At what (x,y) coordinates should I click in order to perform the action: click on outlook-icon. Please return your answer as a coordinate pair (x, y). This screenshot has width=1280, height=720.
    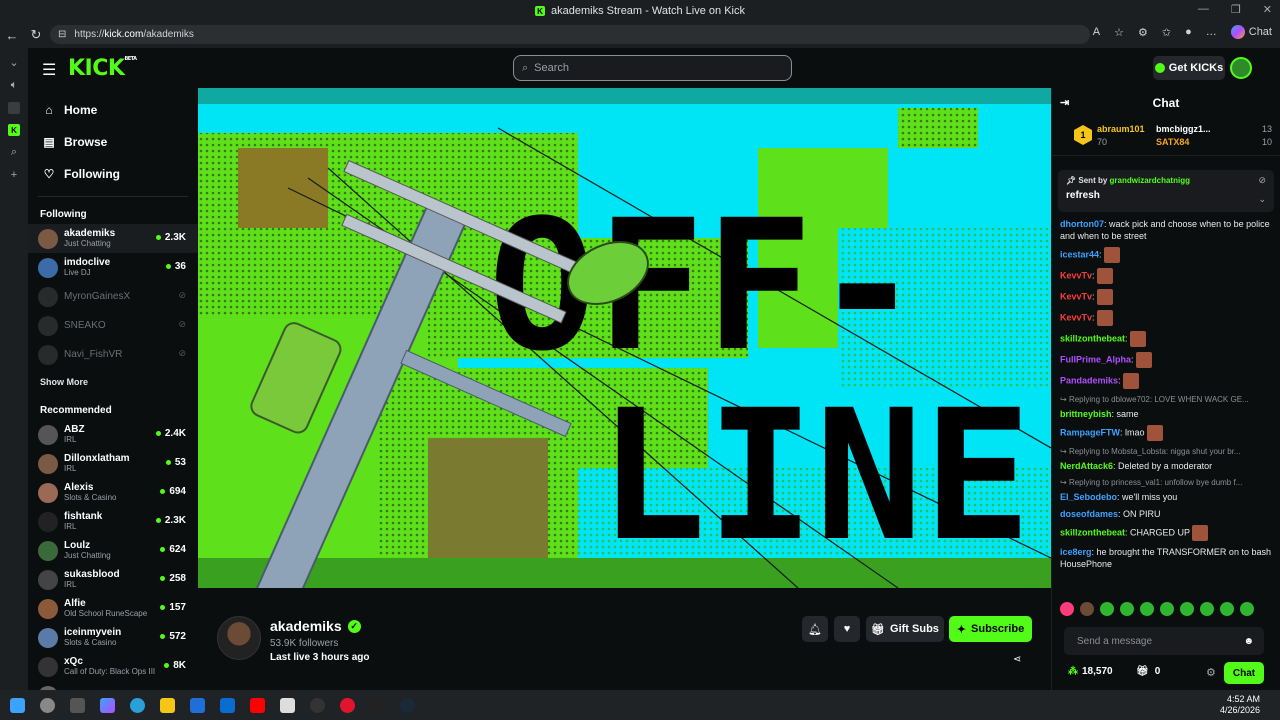
    Looking at the image, I should click on (227, 705).